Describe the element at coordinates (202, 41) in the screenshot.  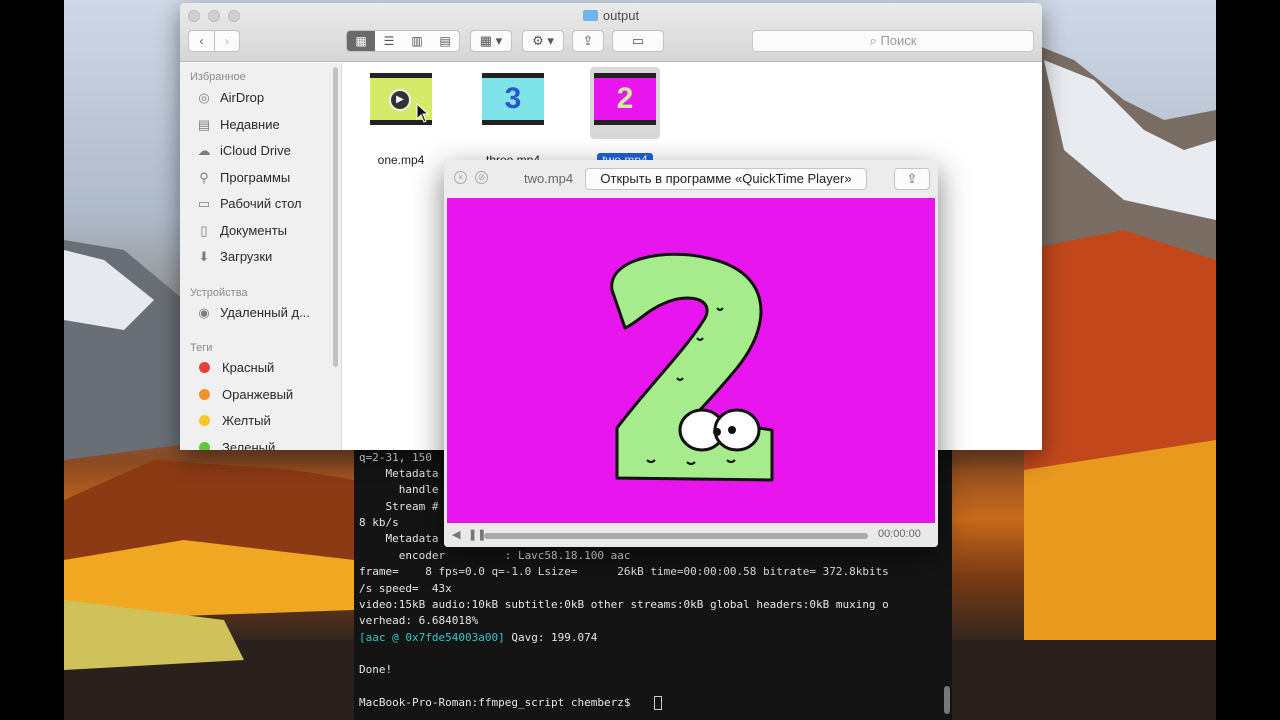
I see `back-button: ‹` at that location.